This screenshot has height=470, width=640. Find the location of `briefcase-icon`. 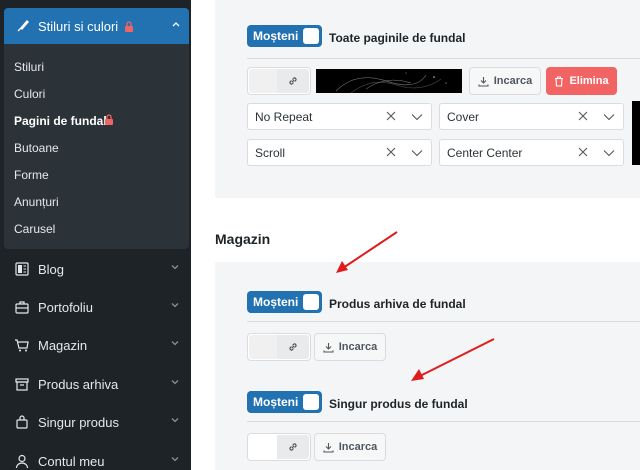

briefcase-icon is located at coordinates (22, 307).